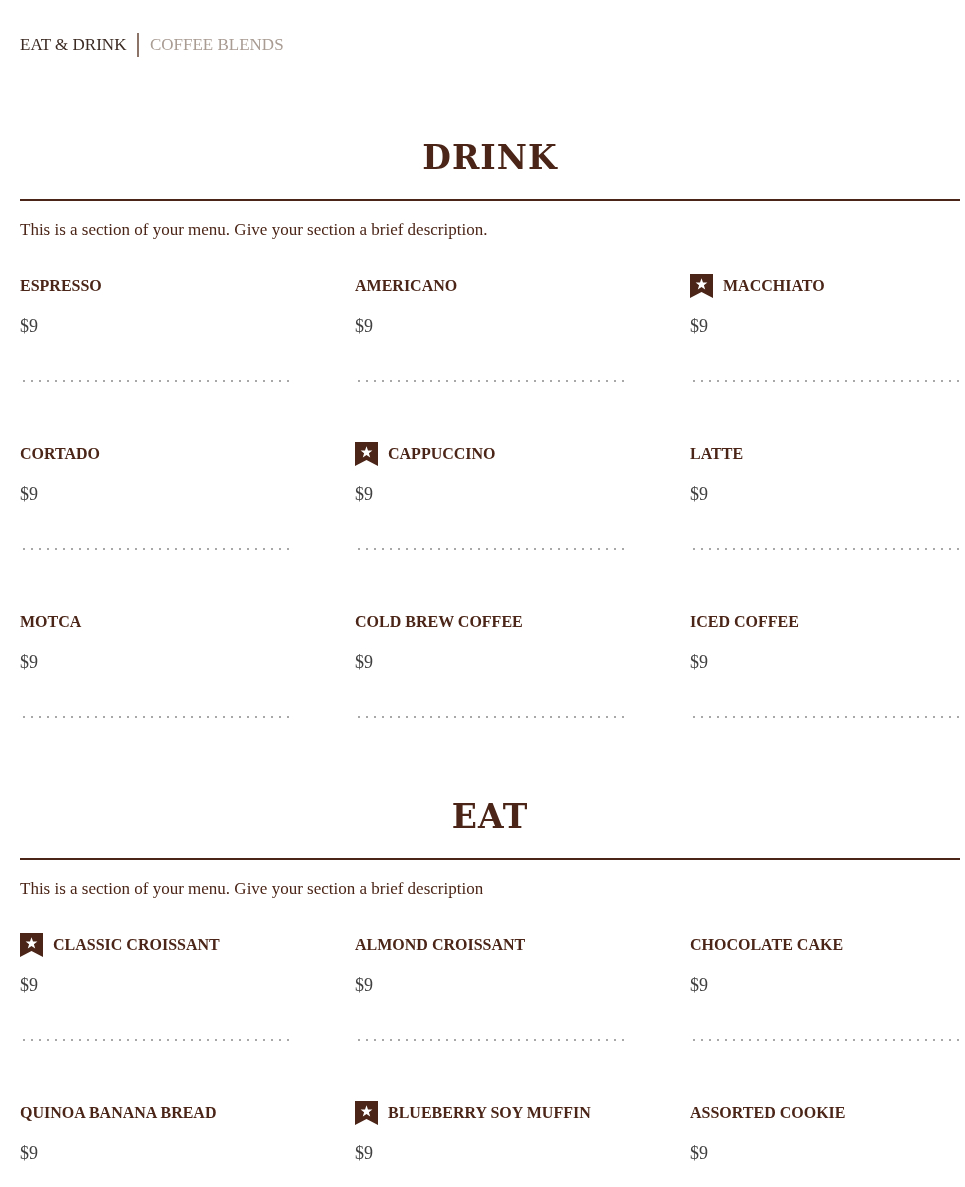 This screenshot has height=1187, width=965. I want to click on item-name: AMERICANO, so click(406, 286).